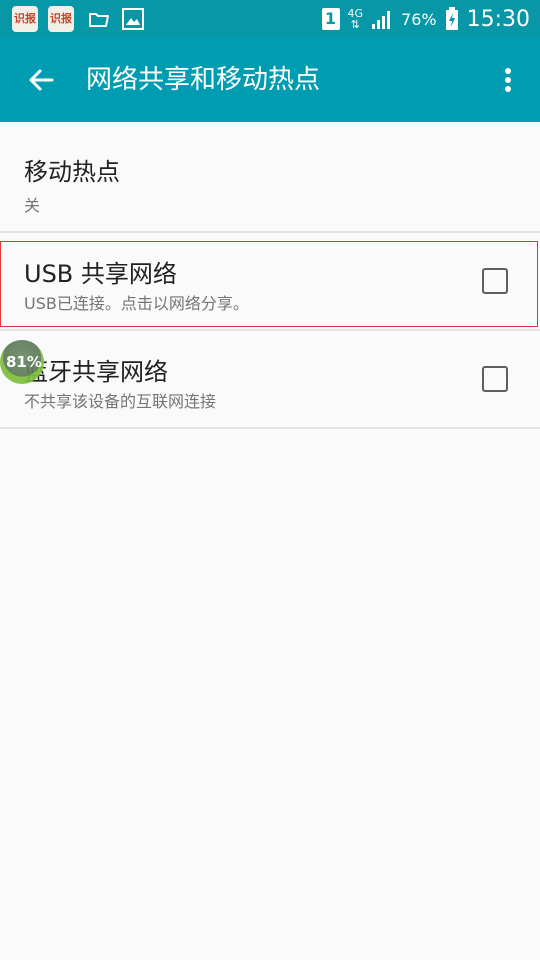  I want to click on folder-icon, so click(99, 20).